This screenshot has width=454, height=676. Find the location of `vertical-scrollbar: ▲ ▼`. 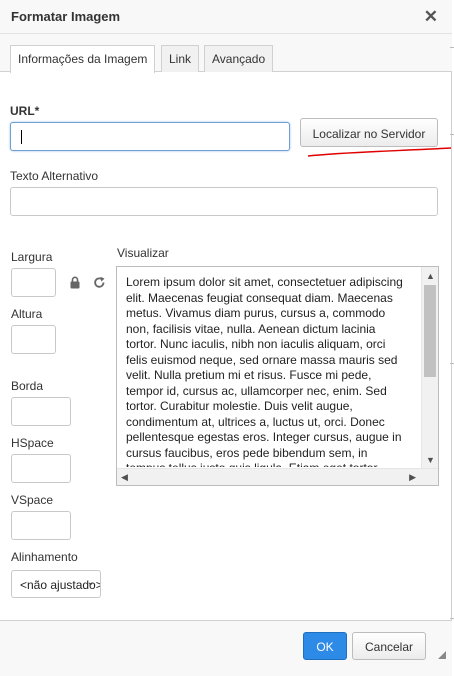

vertical-scrollbar: ▲ ▼ is located at coordinates (429, 368).